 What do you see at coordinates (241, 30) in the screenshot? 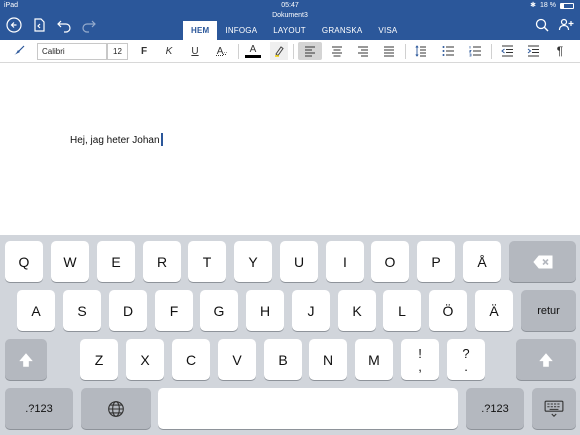
I see `tab-infoga: INFOGA` at bounding box center [241, 30].